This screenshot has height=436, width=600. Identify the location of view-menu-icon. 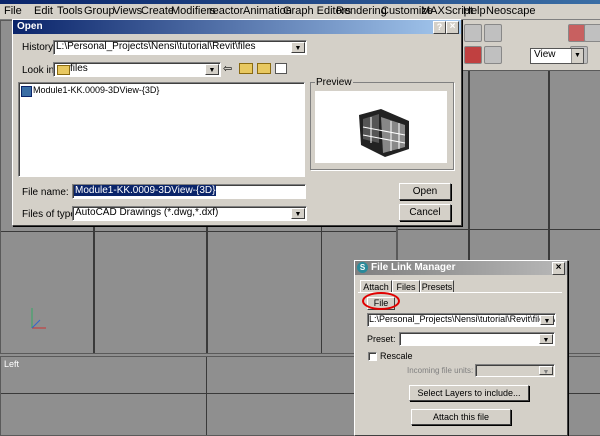
(281, 68).